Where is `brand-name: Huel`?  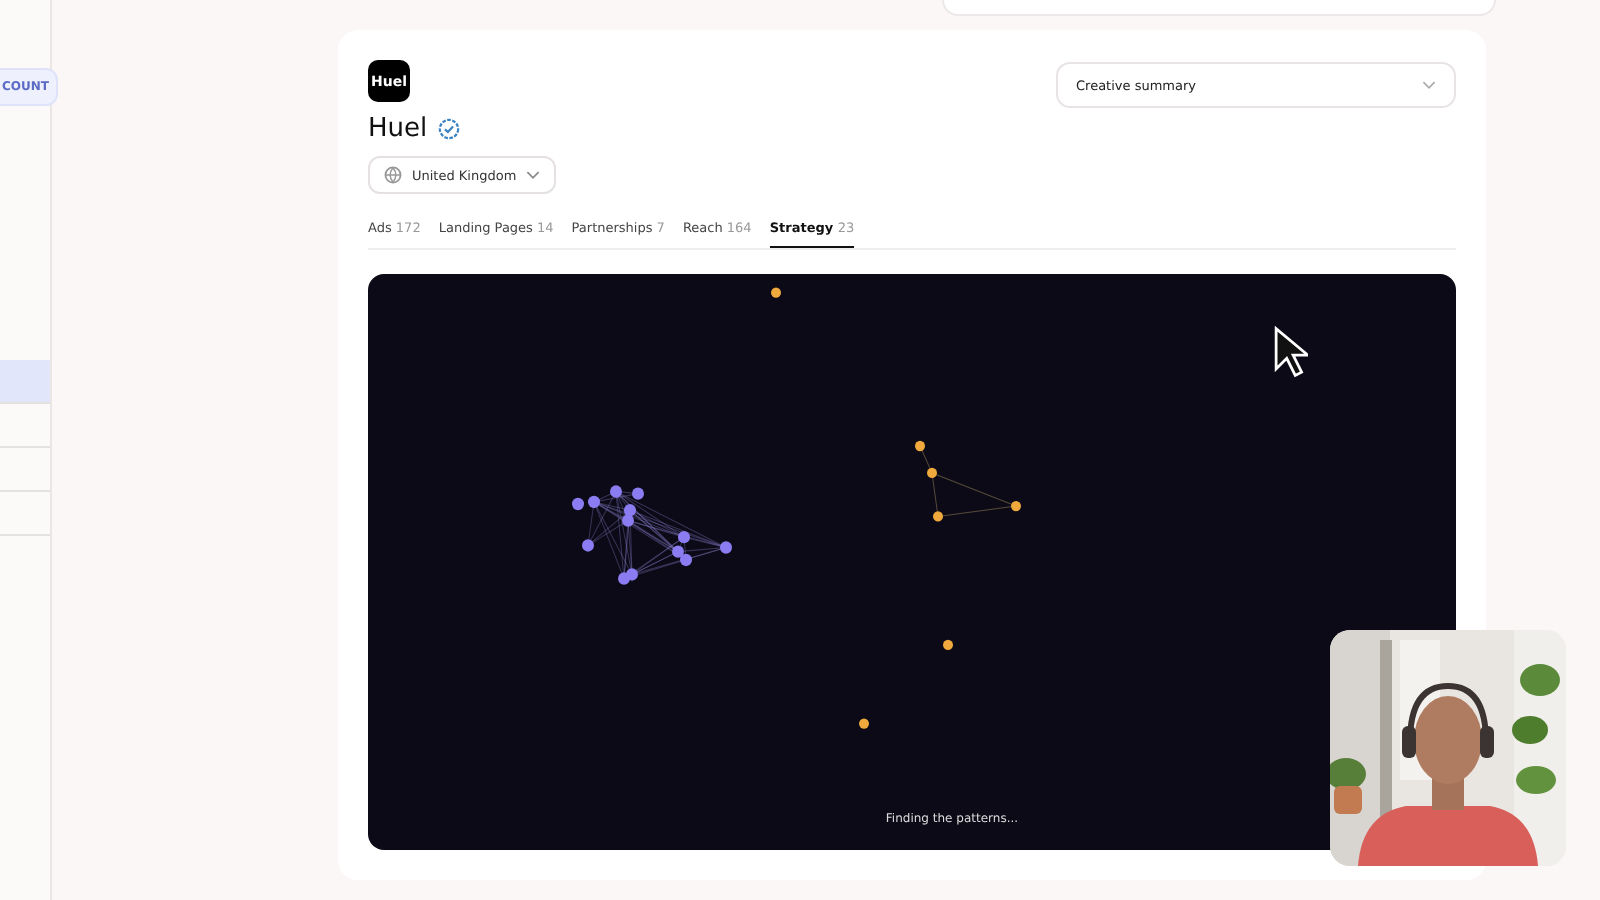
brand-name: Huel is located at coordinates (398, 129).